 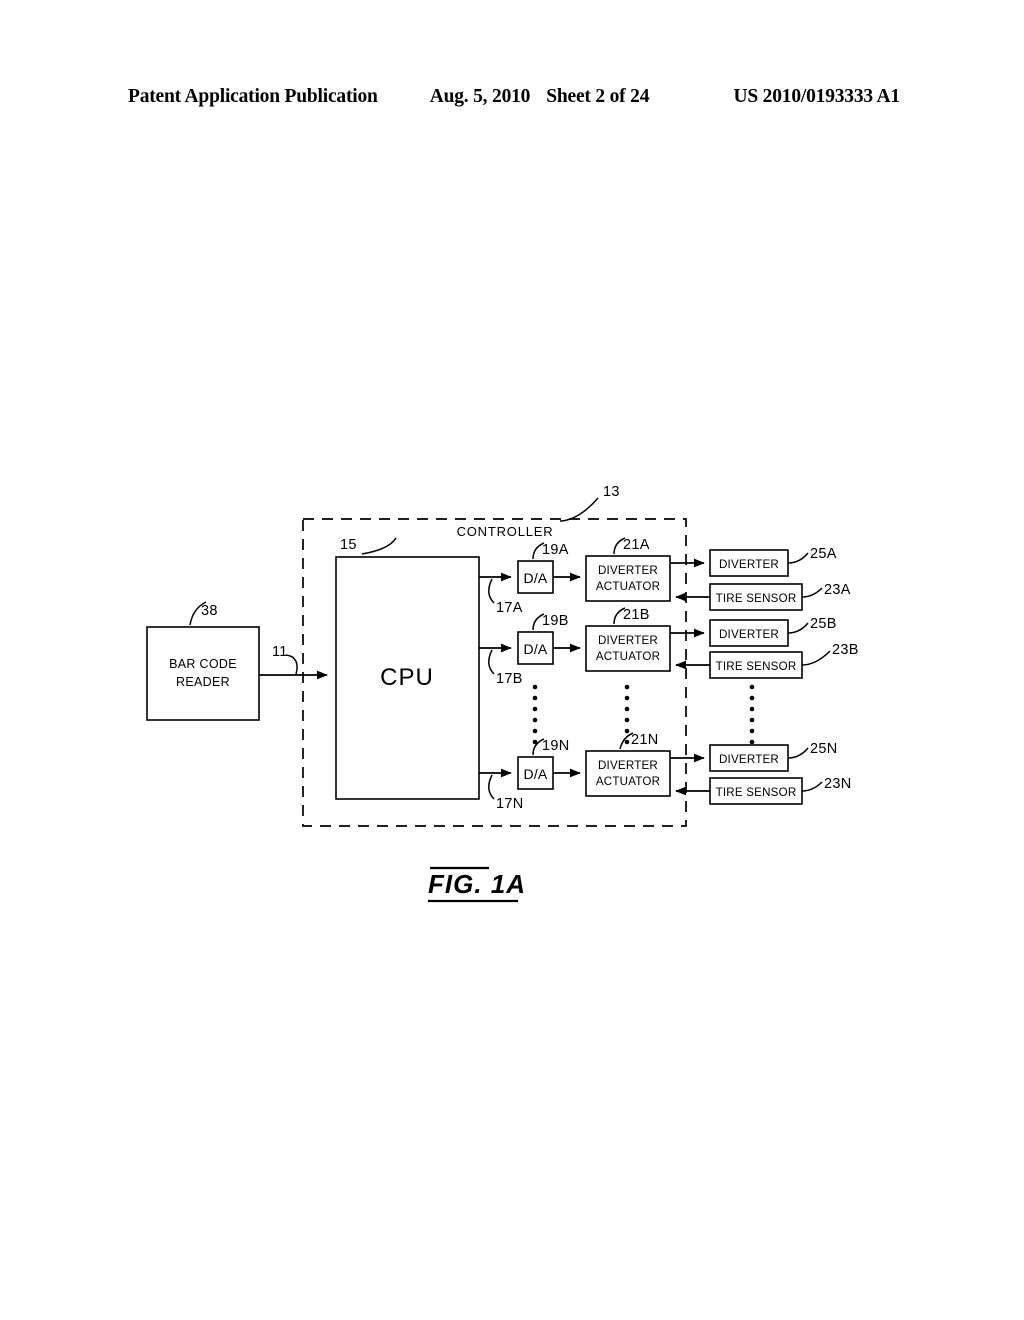 What do you see at coordinates (505, 531) in the screenshot?
I see `controller-label: CONTROLLER` at bounding box center [505, 531].